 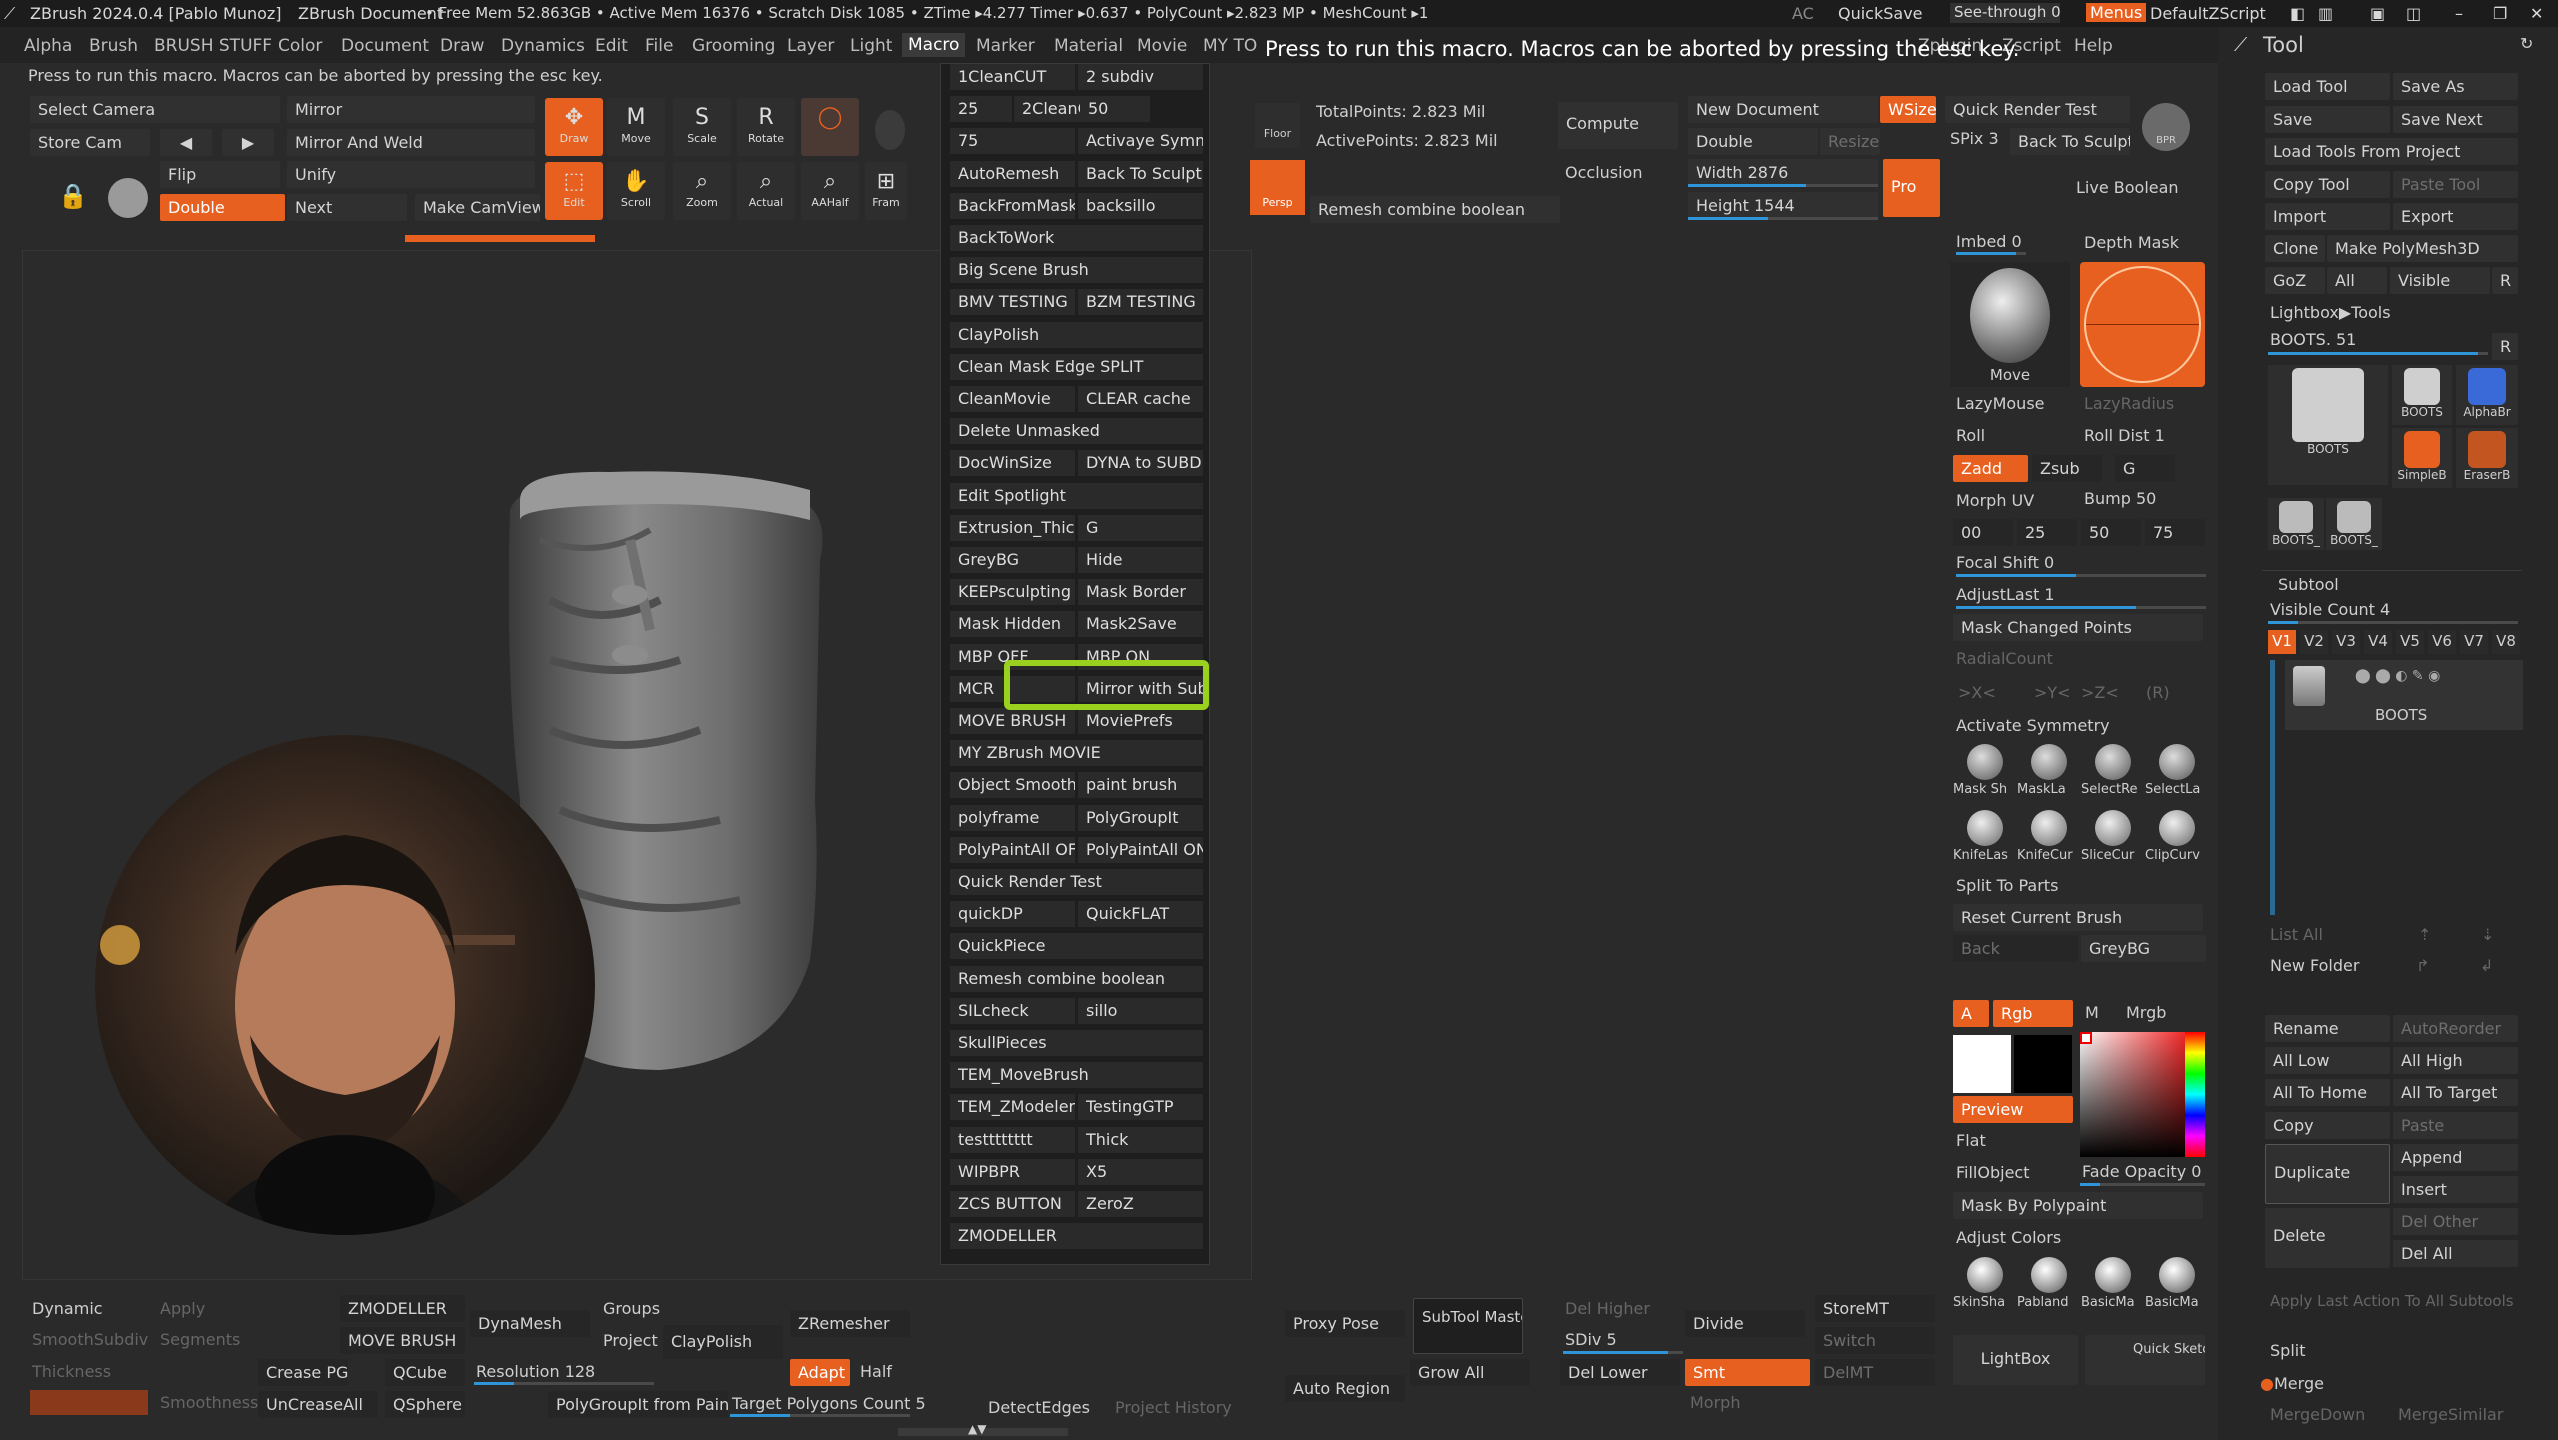 What do you see at coordinates (1076, 946) in the screenshot?
I see `macro-item: QuickPiece` at bounding box center [1076, 946].